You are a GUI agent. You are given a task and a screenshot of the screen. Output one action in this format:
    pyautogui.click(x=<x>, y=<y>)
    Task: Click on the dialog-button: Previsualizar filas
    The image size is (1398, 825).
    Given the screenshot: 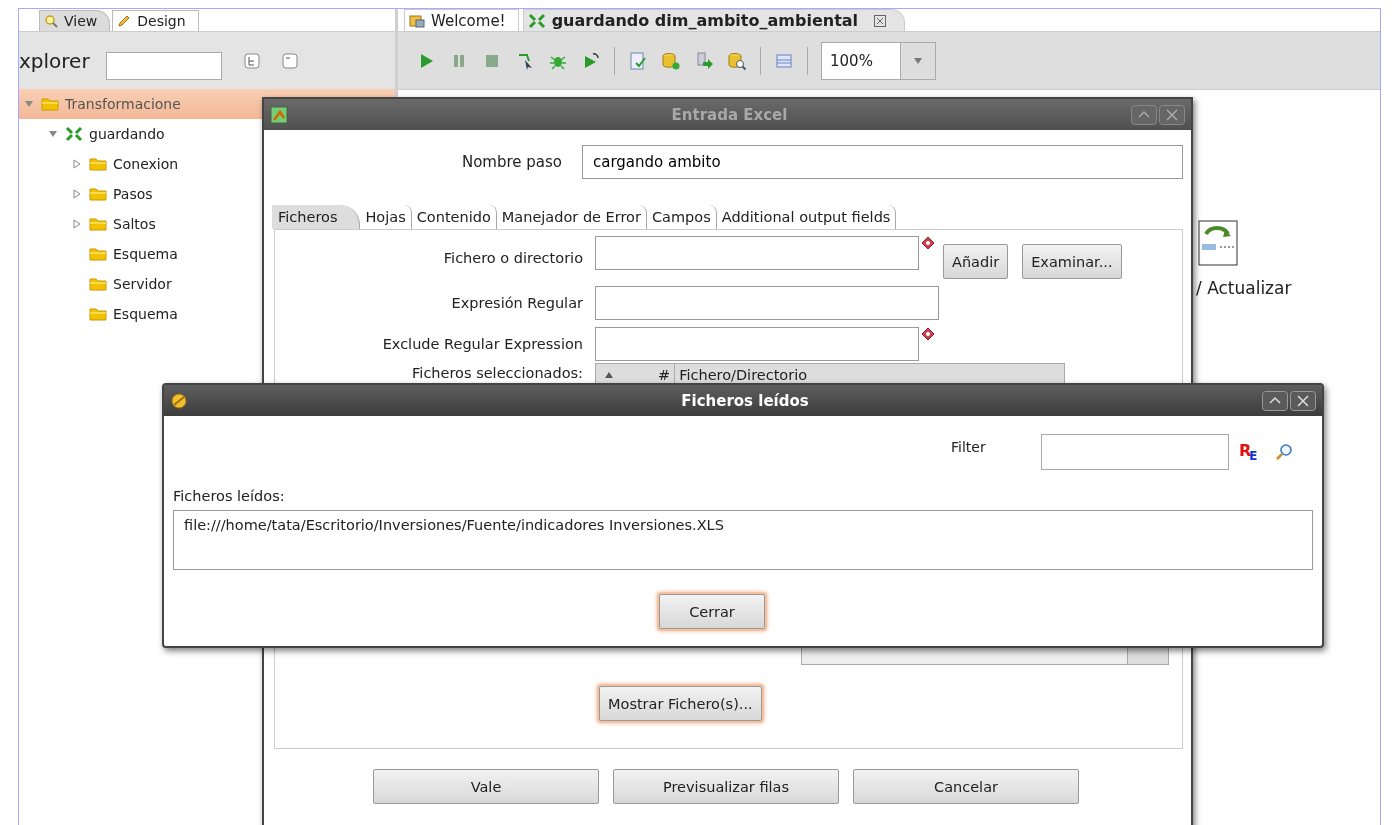 What is the action you would take?
    pyautogui.click(x=726, y=786)
    